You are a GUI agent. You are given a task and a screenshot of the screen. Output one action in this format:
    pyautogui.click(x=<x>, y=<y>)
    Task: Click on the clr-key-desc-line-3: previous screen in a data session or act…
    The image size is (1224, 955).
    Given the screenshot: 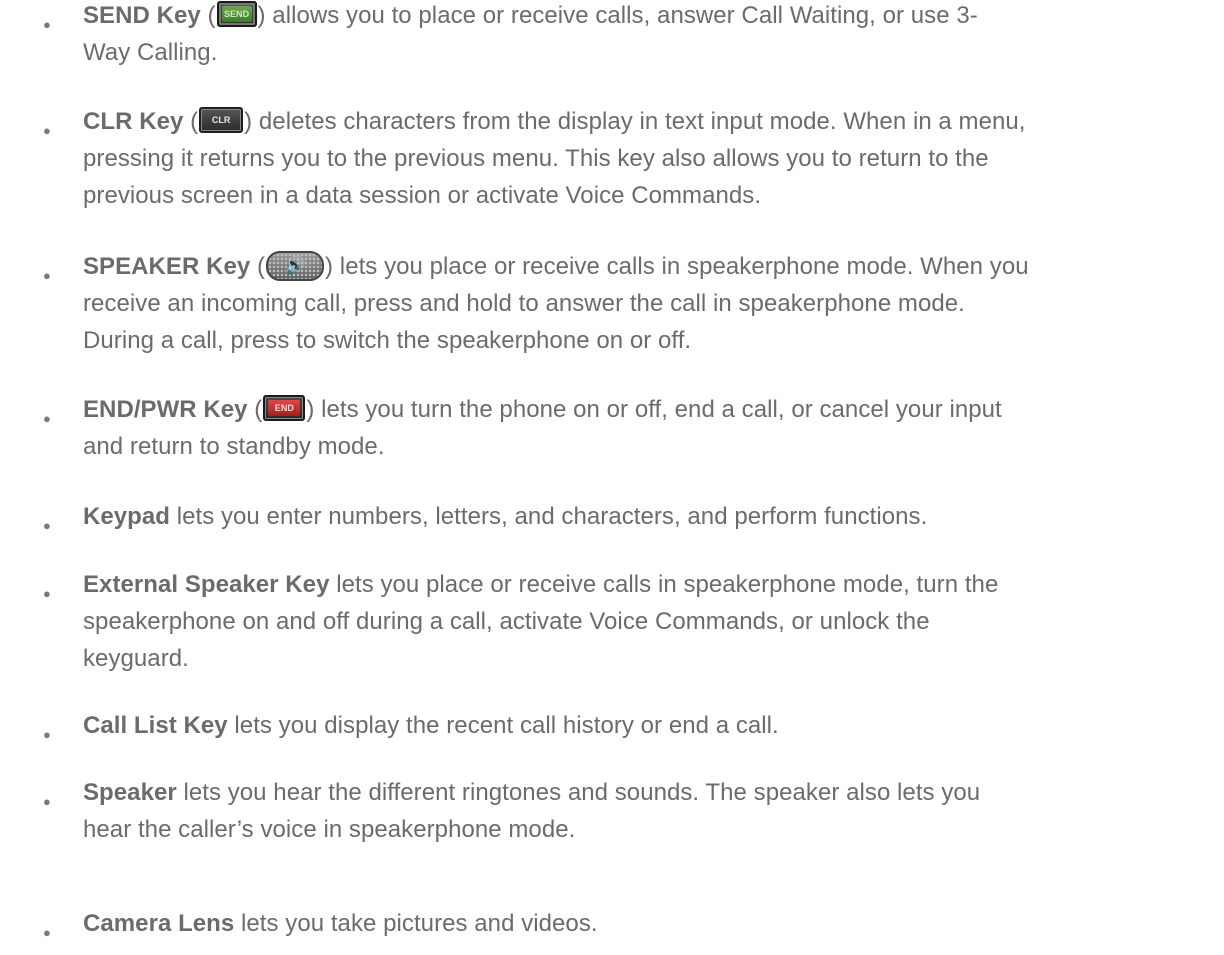 What is the action you would take?
    pyautogui.click(x=422, y=195)
    